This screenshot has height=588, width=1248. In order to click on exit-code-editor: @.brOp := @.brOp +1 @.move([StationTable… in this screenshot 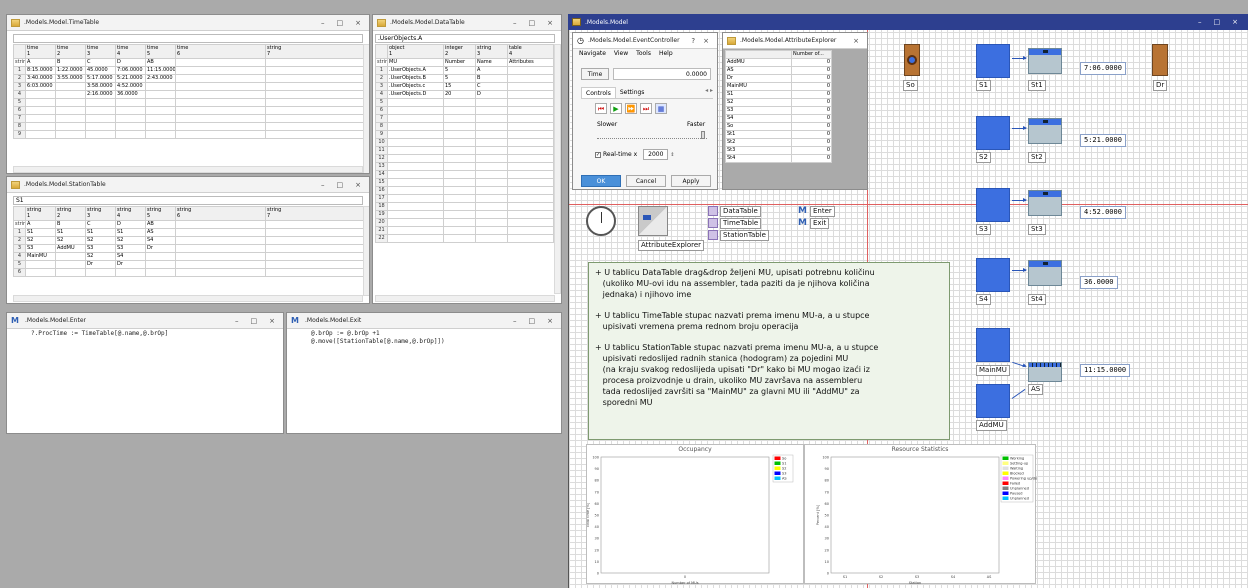, I will do `click(378, 338)`.